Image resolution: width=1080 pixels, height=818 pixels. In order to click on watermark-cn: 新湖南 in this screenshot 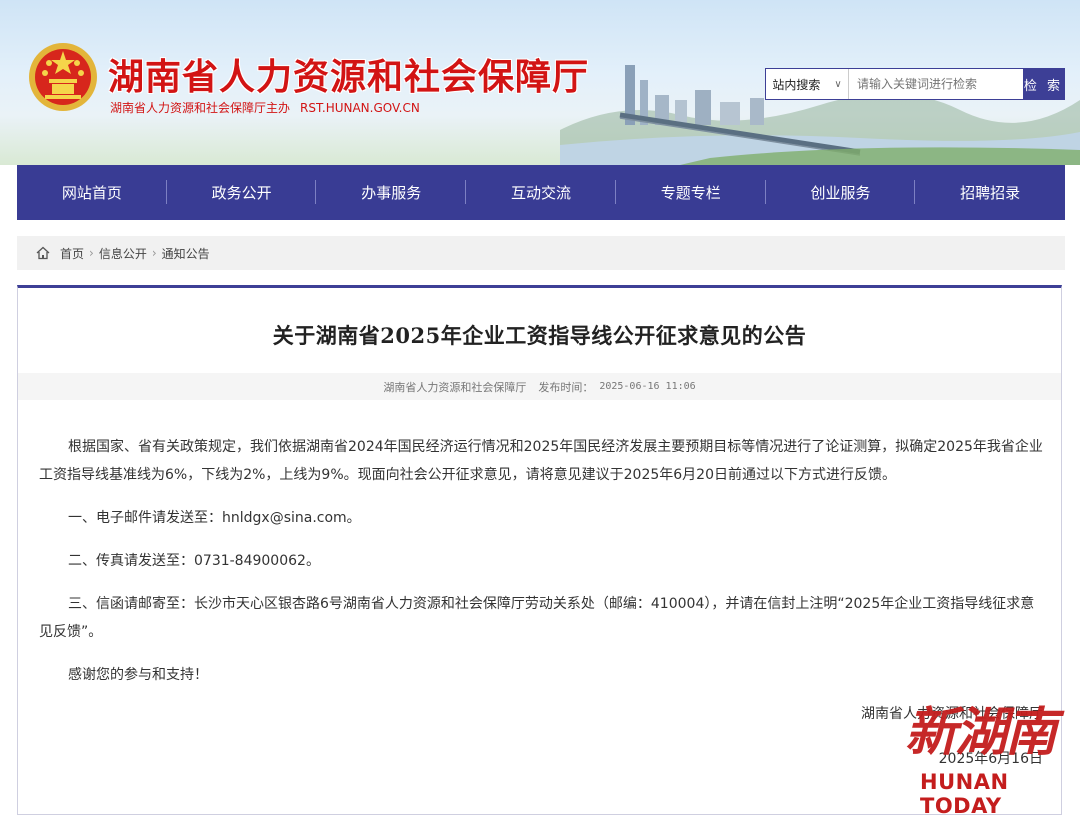, I will do `click(981, 732)`.